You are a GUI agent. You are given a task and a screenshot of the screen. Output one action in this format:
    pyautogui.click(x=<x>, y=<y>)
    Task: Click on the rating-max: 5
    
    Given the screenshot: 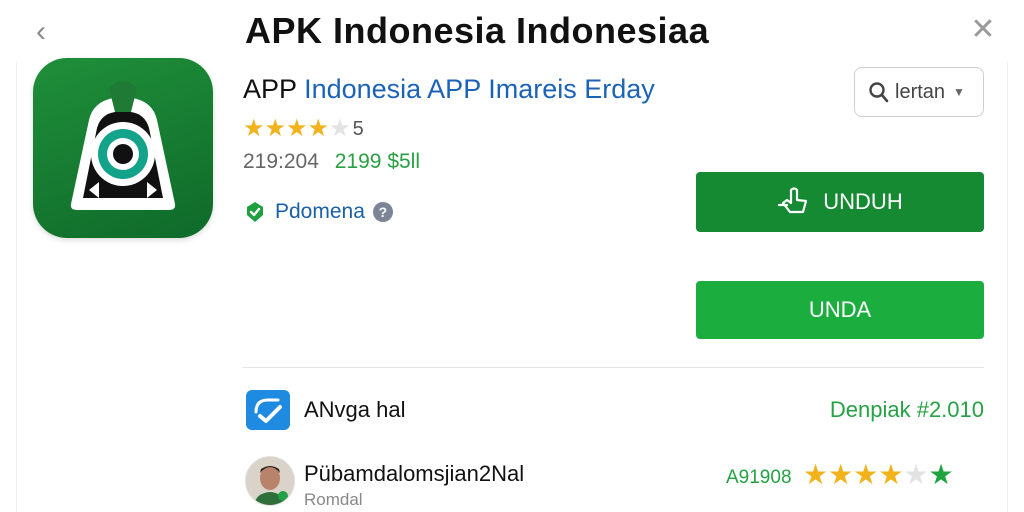 What is the action you would take?
    pyautogui.click(x=358, y=128)
    